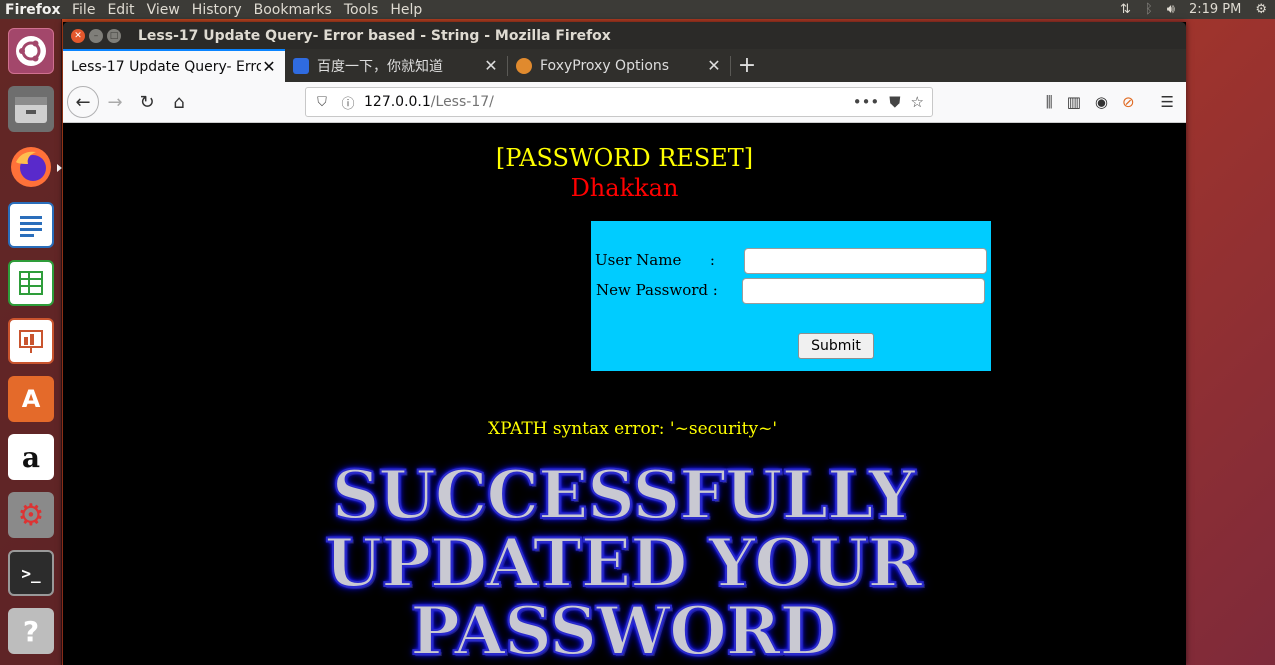 This screenshot has height=665, width=1275. I want to click on pocket-icon: ⛊, so click(894, 102).